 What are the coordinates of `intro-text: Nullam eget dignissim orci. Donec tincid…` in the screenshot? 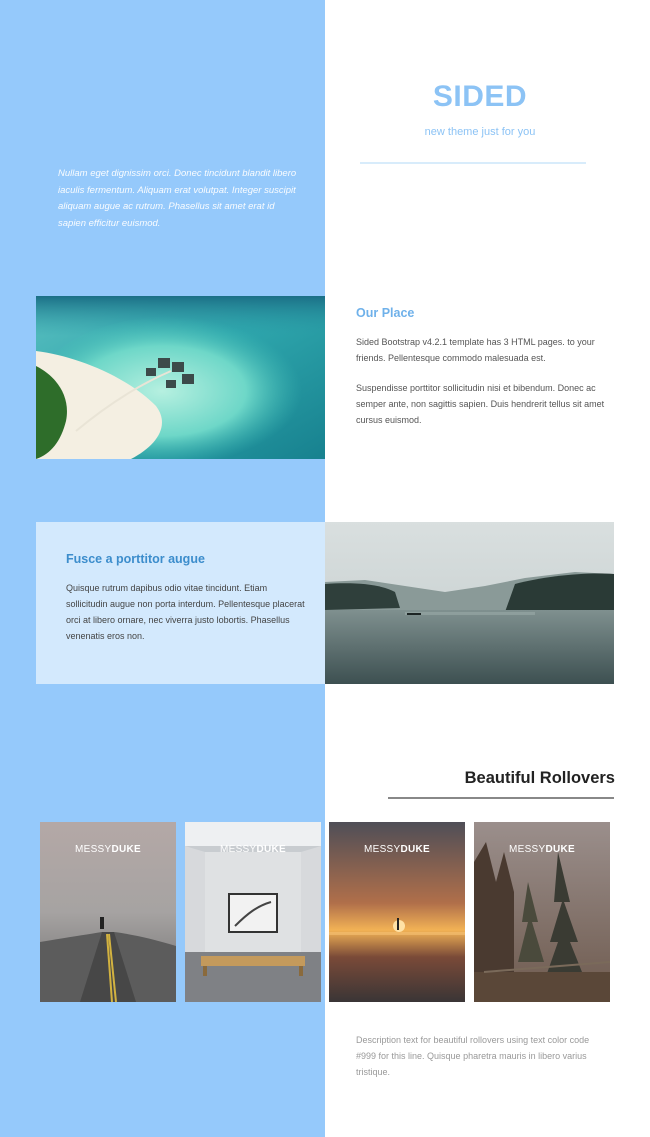 It's located at (177, 198).